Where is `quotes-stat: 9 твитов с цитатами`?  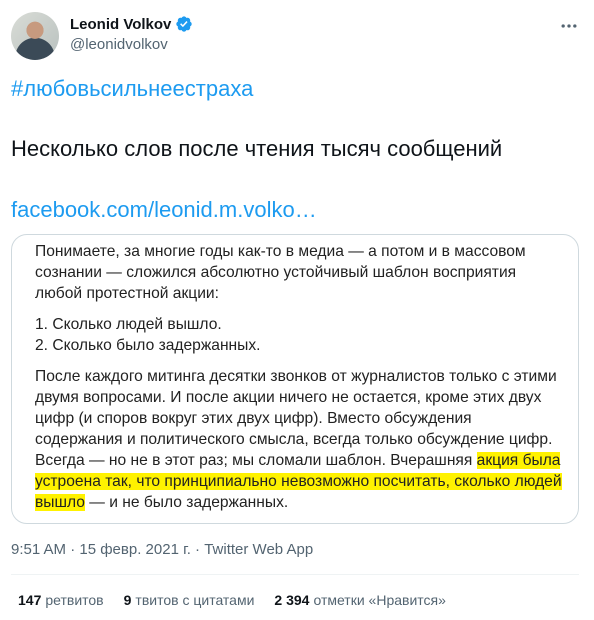
quotes-stat: 9 твитов с цитатами is located at coordinates (189, 600).